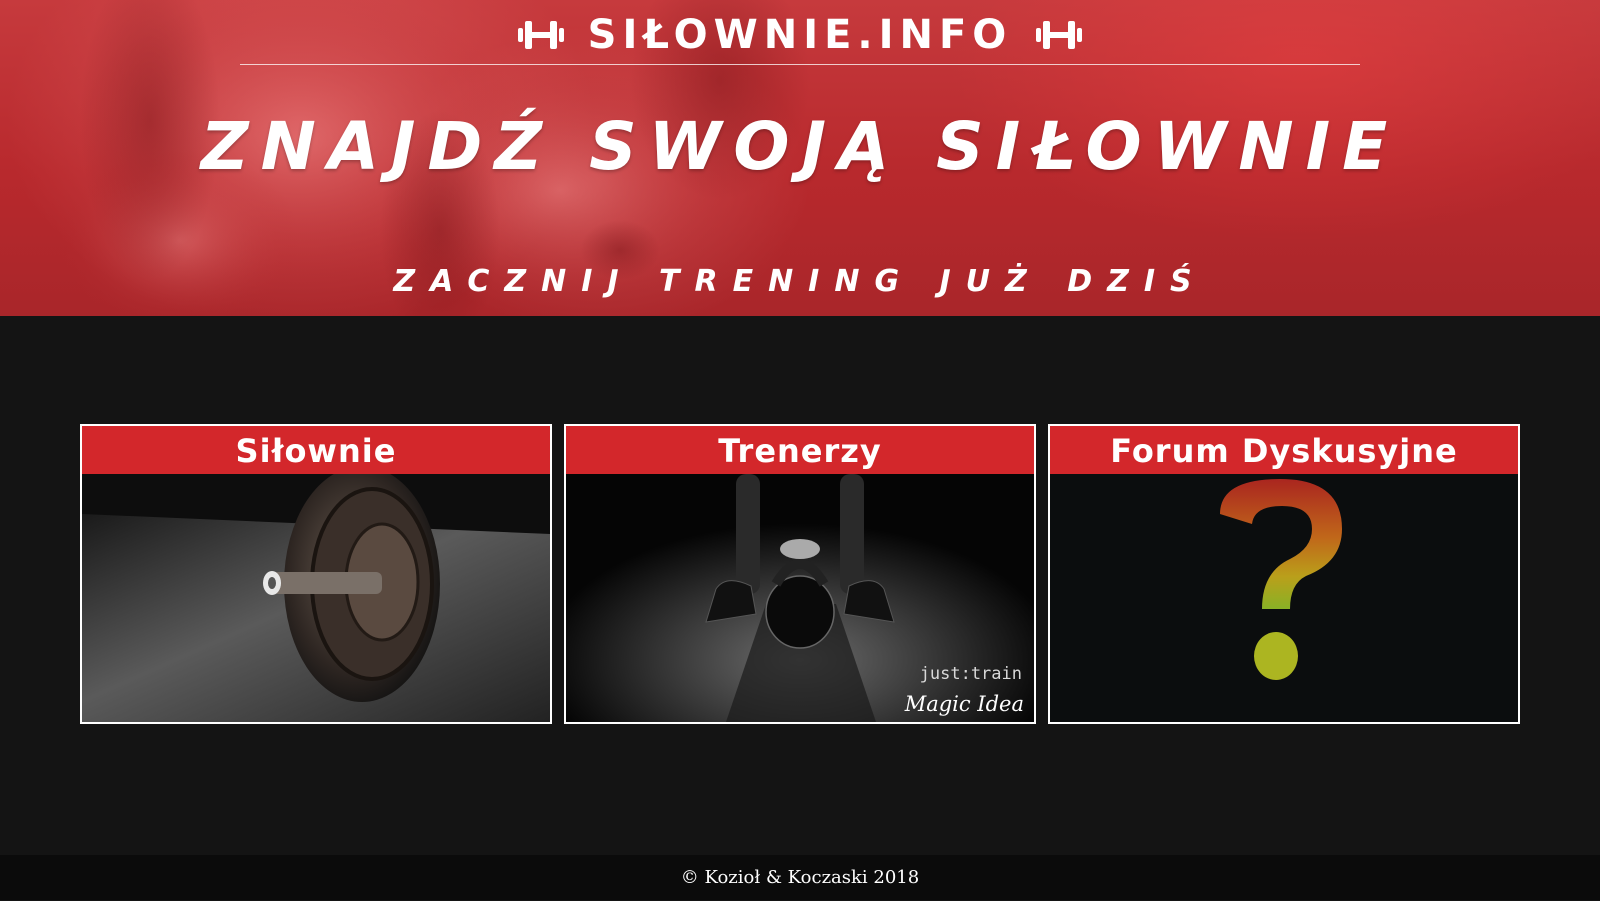 The width and height of the screenshot is (1600, 901). I want to click on footer: © Kozioł & Koczaski 2018, so click(800, 877).